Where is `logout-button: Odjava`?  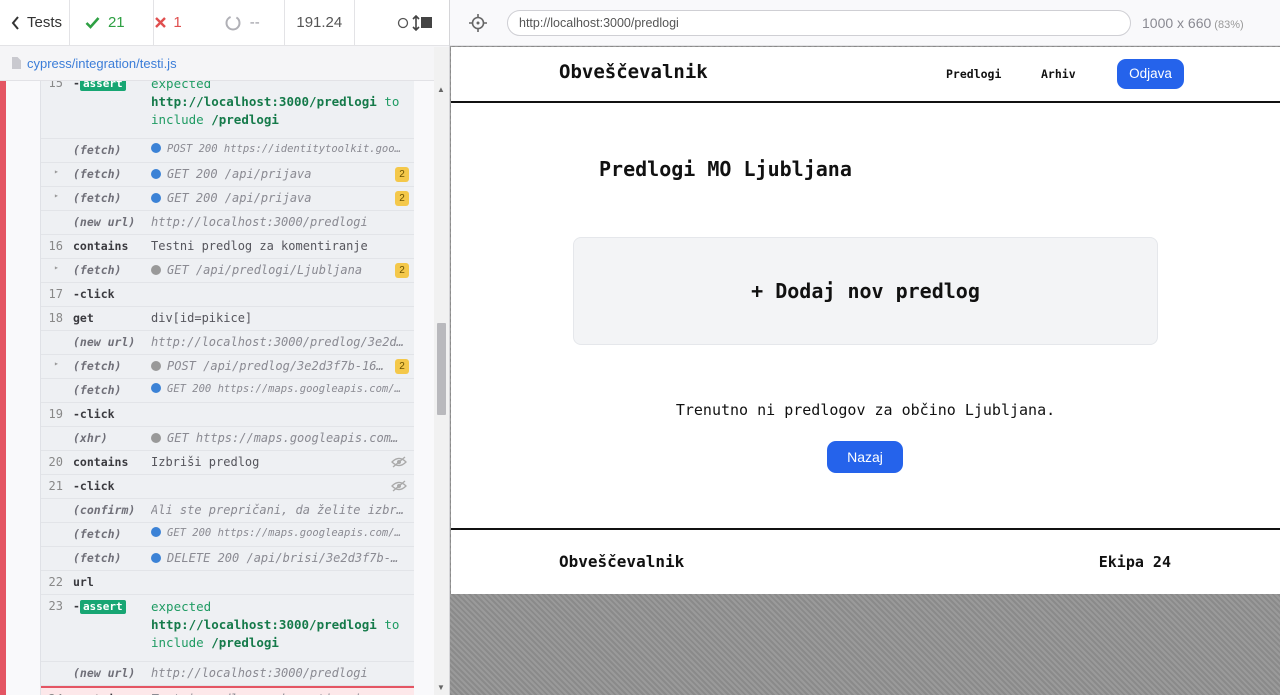
logout-button: Odjava is located at coordinates (1150, 74).